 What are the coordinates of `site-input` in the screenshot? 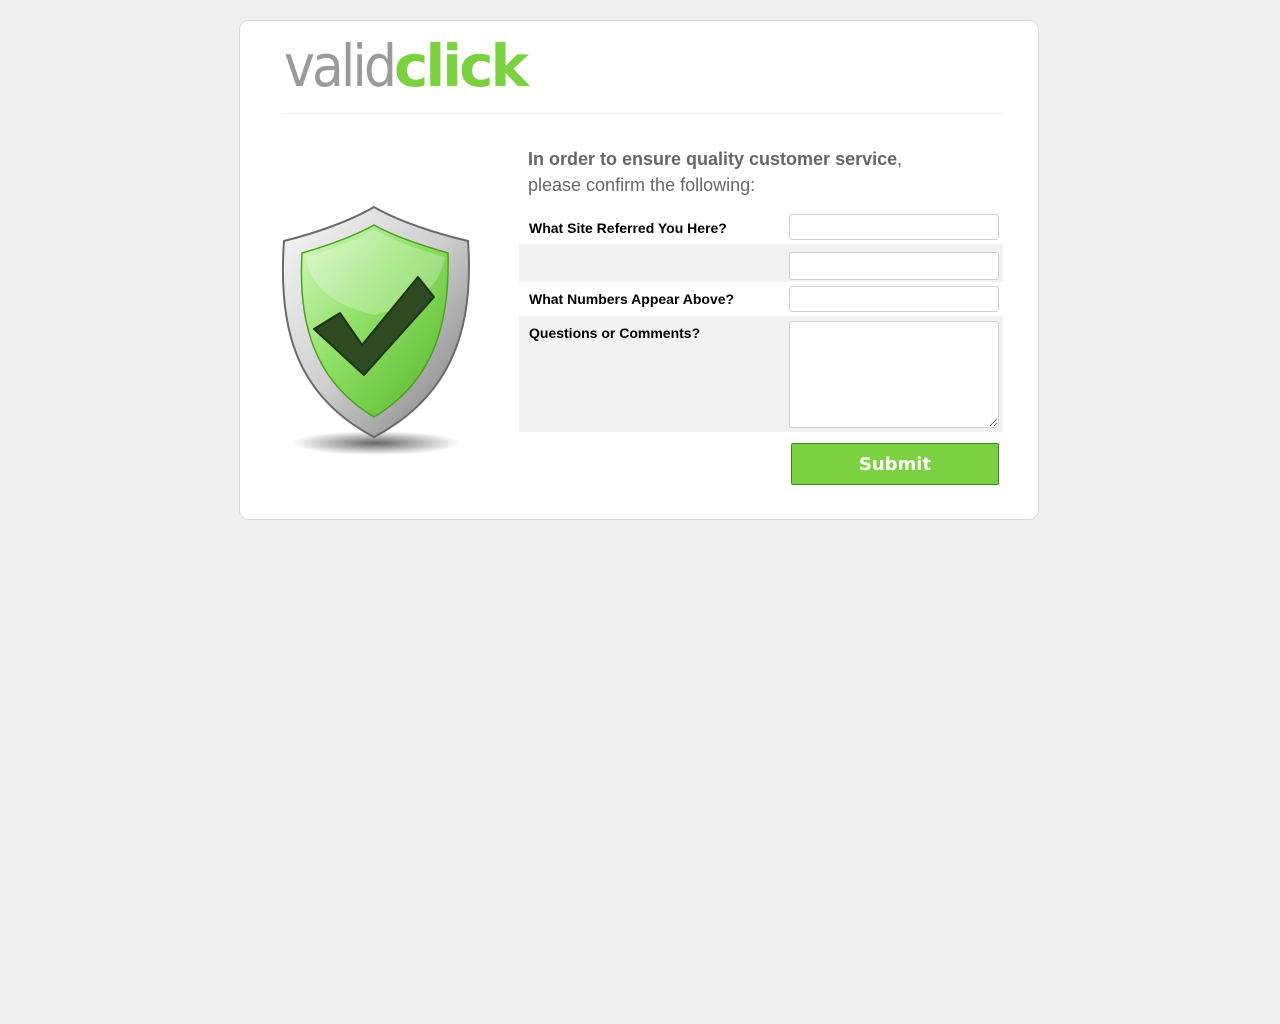 It's located at (894, 227).